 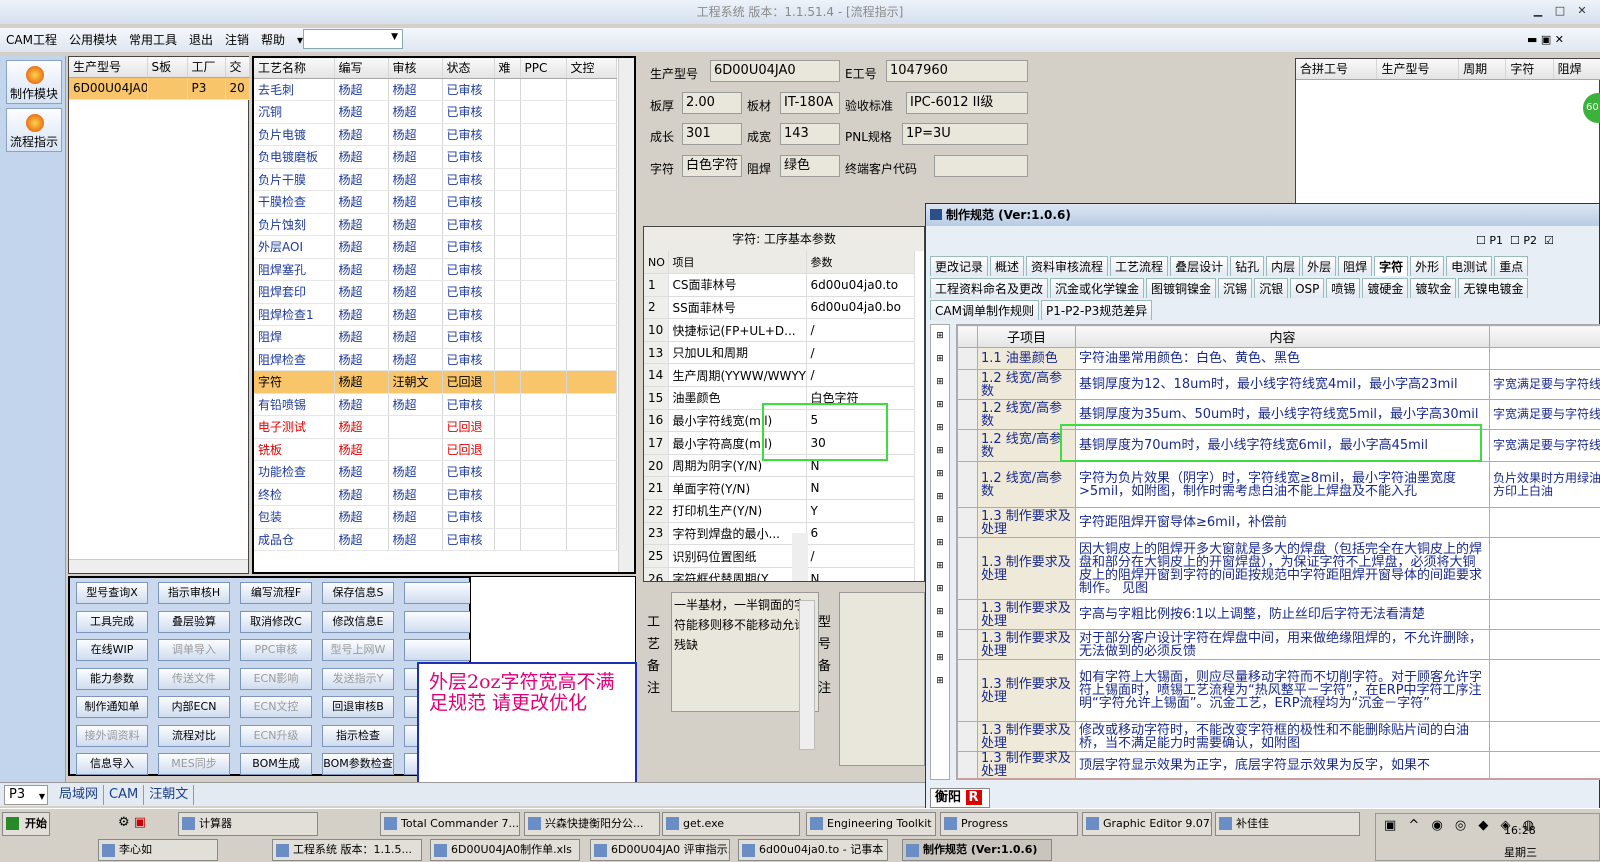 I want to click on memo-vscroll, so click(x=807, y=675).